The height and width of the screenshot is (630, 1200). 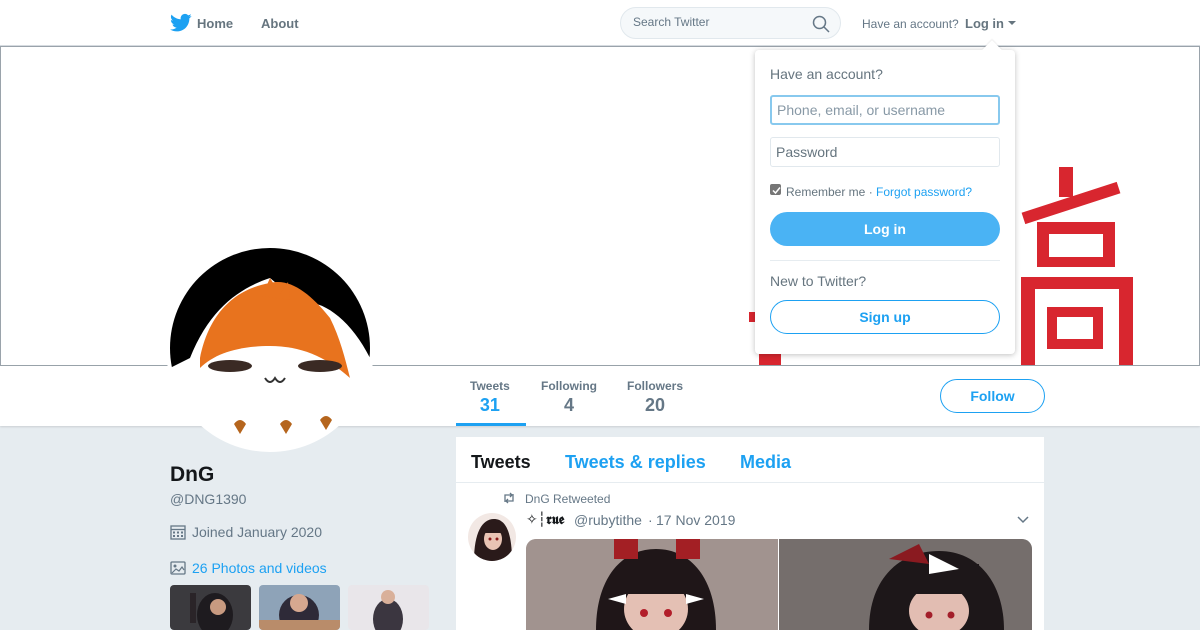 I want to click on timeline-tabs: Tweets Tweets & replies Media, so click(x=750, y=460).